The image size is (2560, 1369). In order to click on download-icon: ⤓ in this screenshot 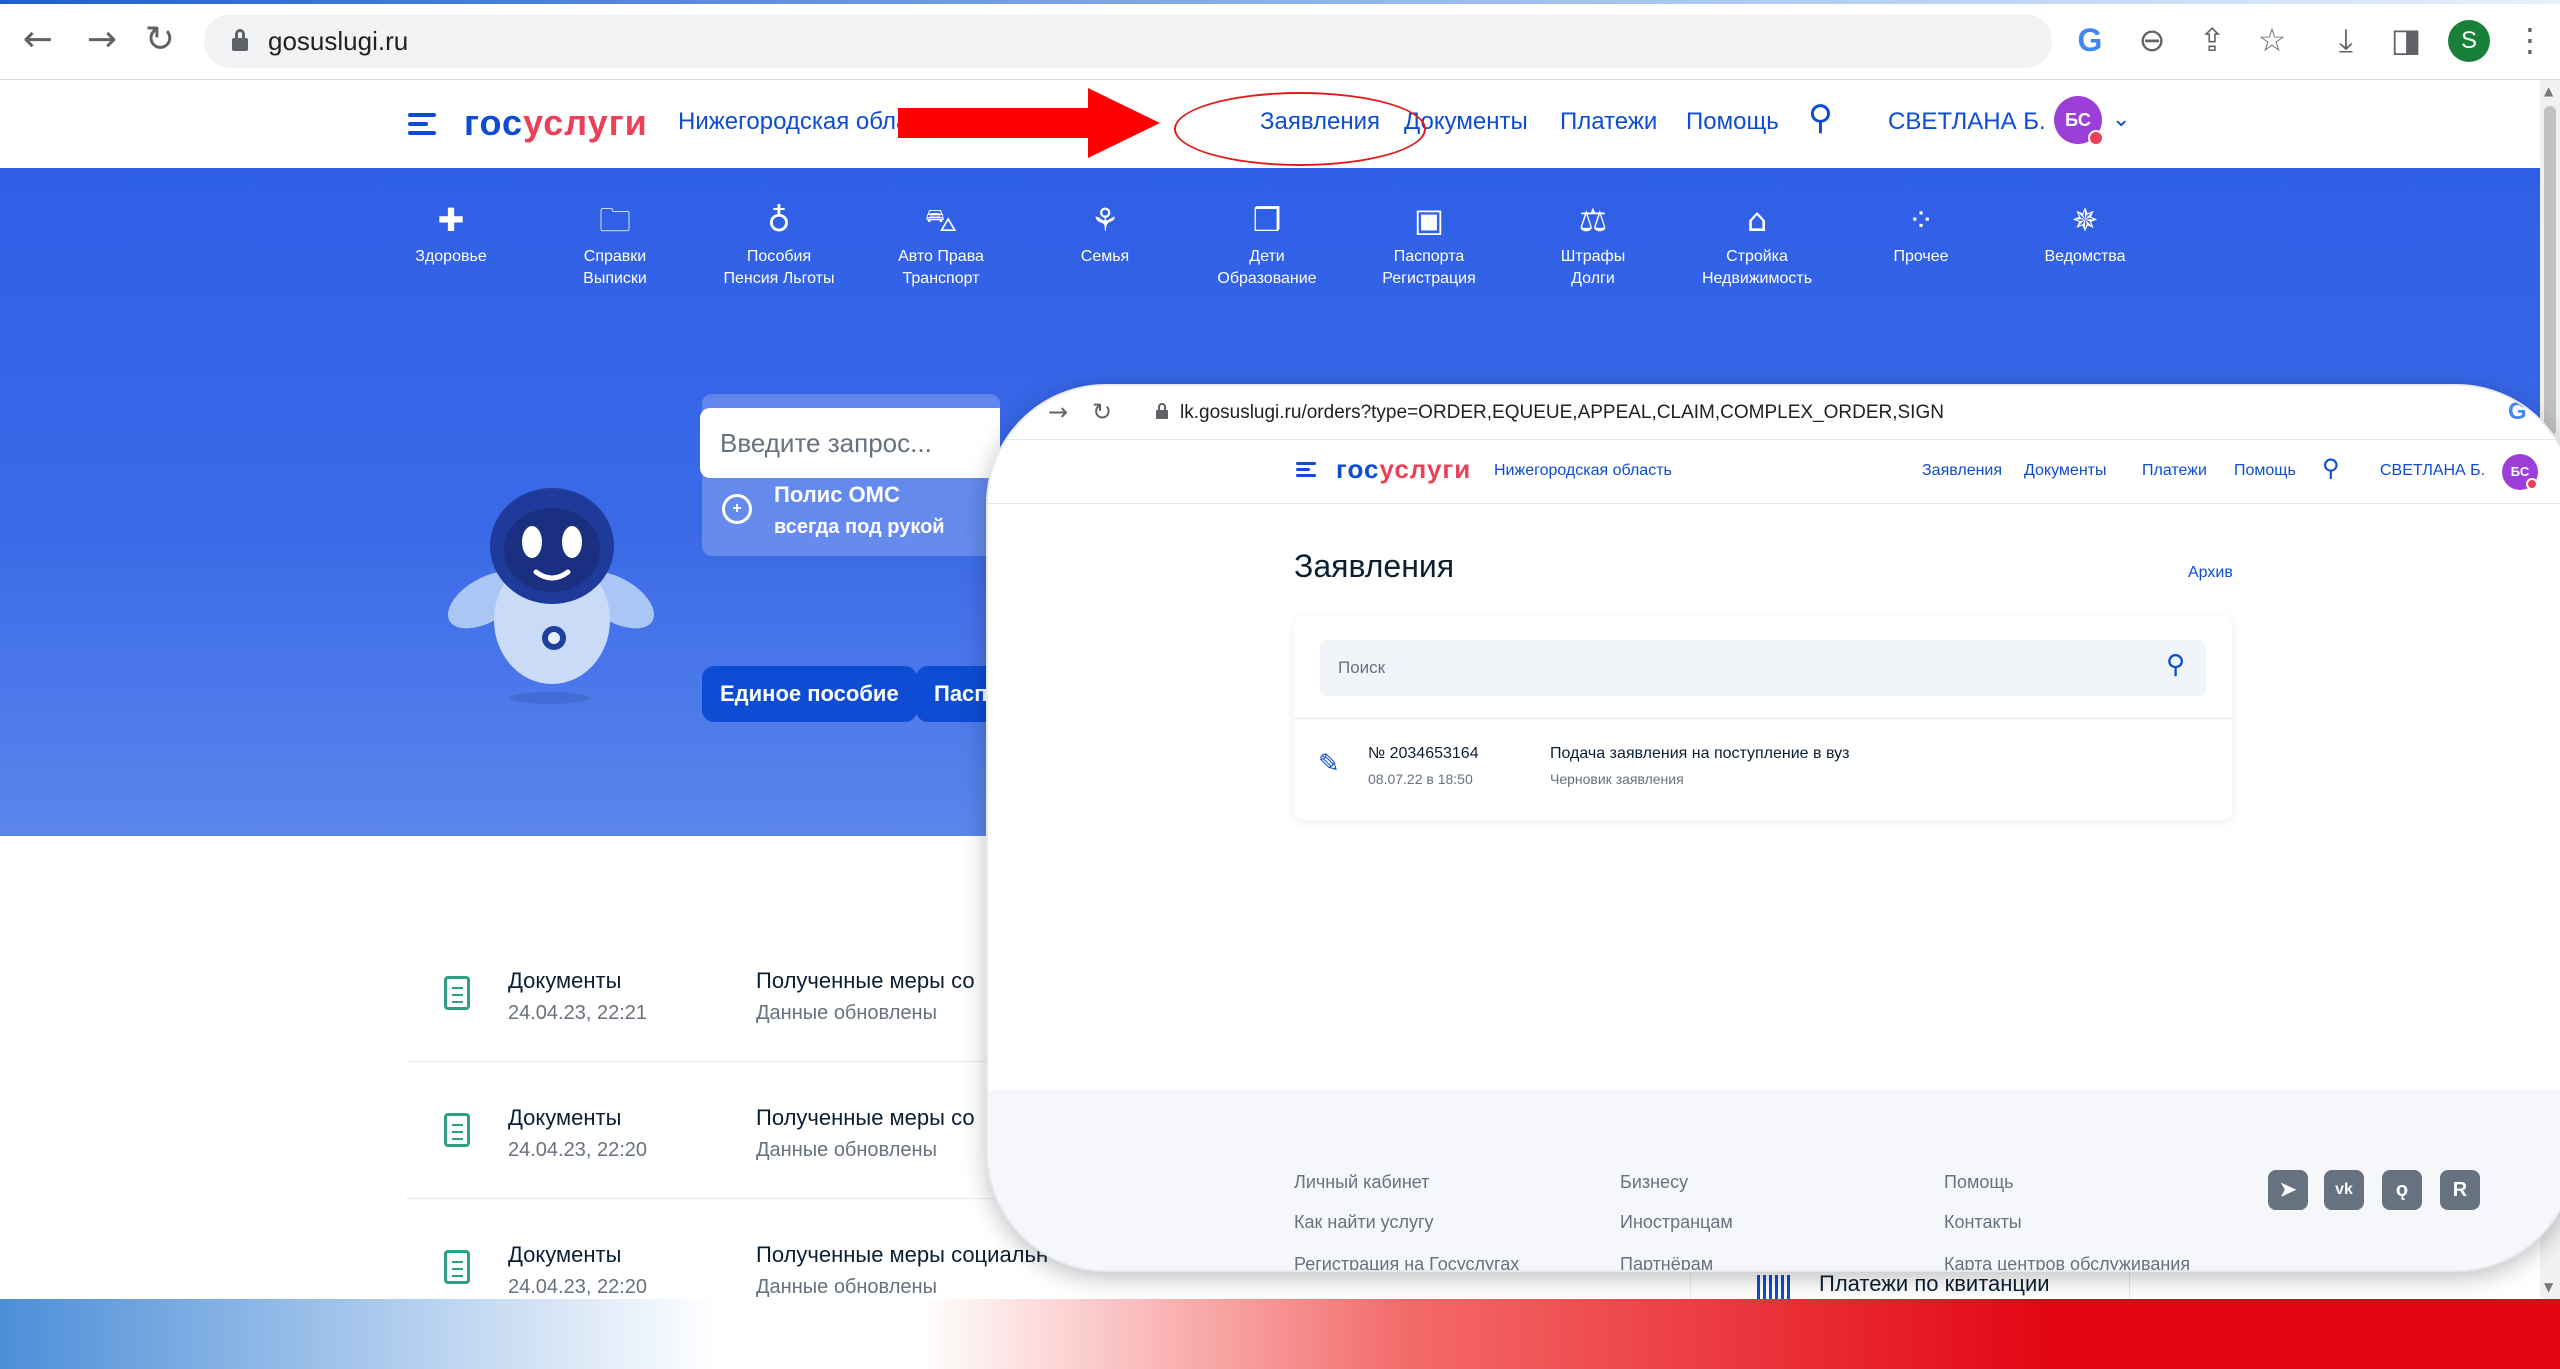, I will do `click(2346, 40)`.